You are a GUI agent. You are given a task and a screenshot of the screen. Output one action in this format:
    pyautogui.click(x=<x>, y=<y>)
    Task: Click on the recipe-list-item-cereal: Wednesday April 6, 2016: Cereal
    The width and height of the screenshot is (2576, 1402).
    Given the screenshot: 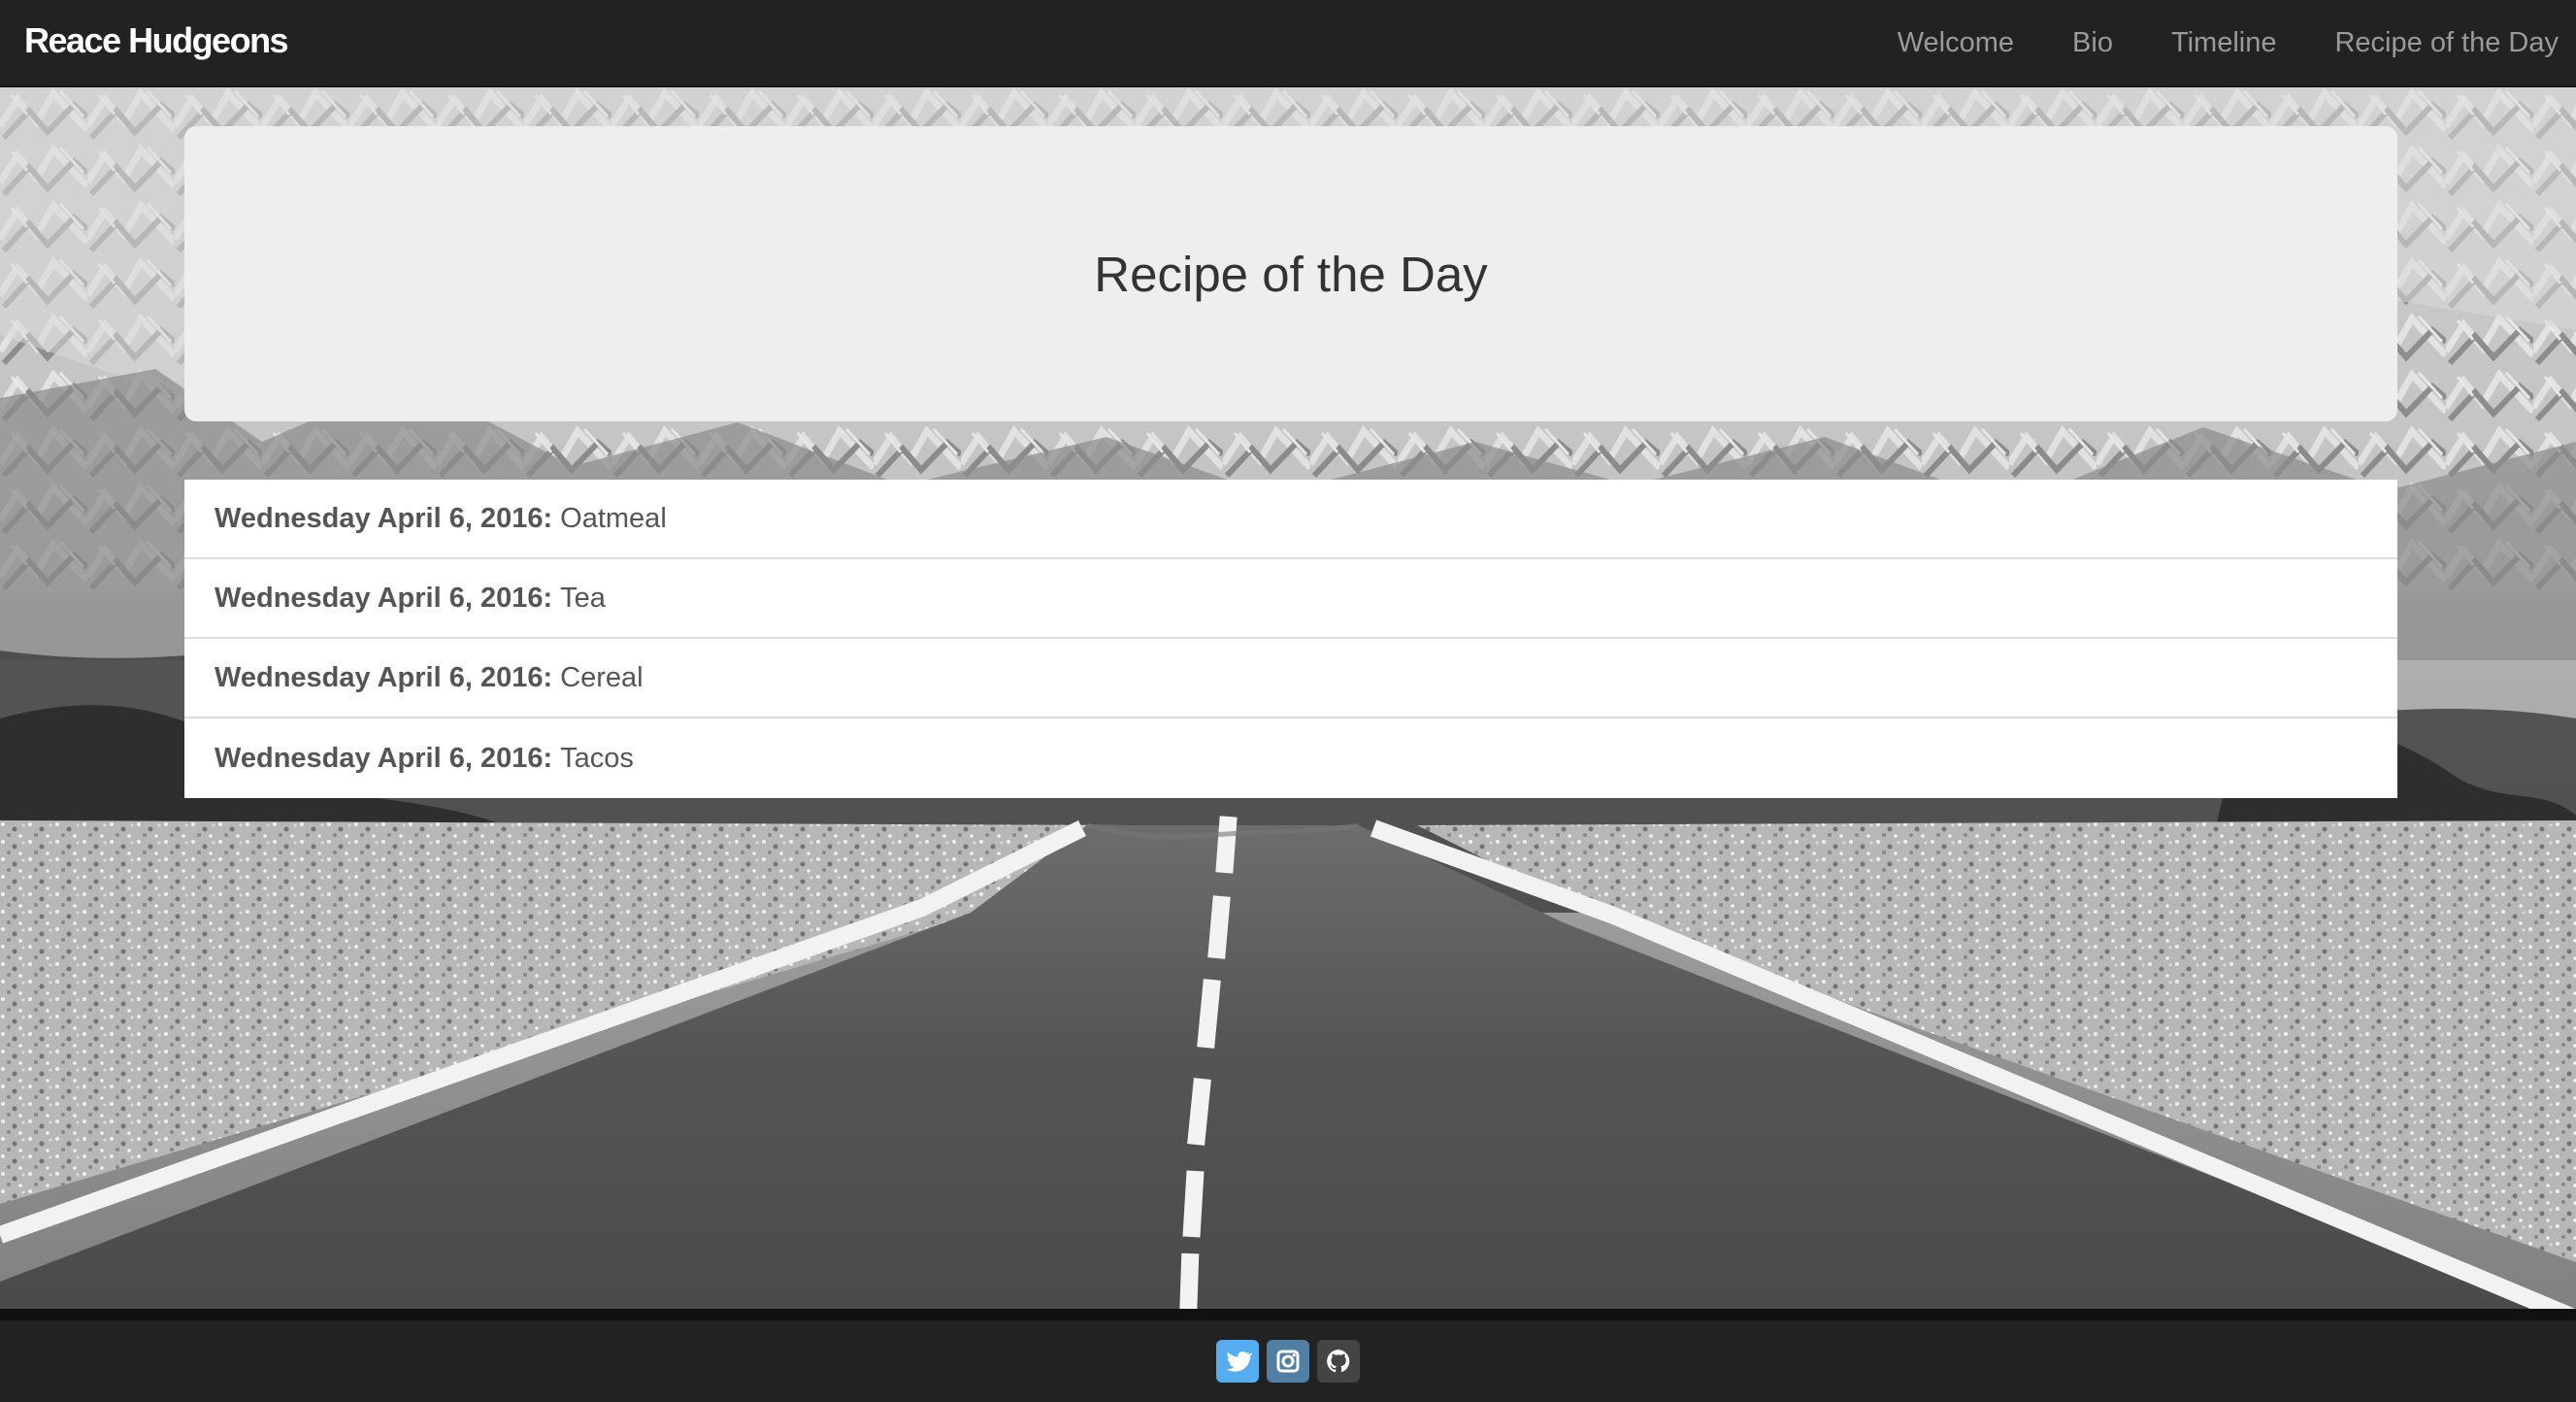 What is the action you would take?
    pyautogui.click(x=1291, y=678)
    